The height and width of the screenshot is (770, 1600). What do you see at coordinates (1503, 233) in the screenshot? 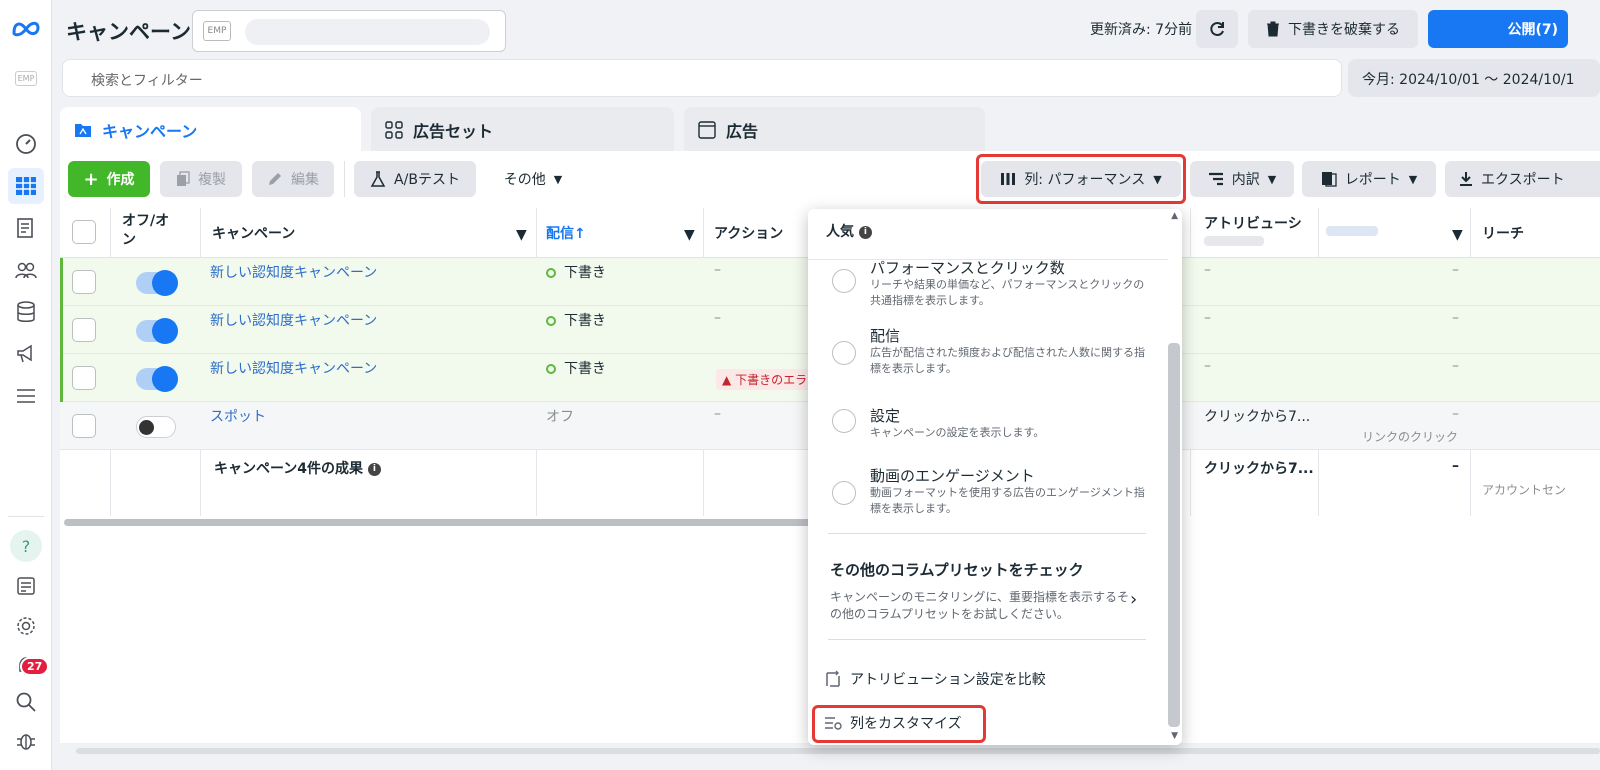
I see `header-reach: リーチ` at bounding box center [1503, 233].